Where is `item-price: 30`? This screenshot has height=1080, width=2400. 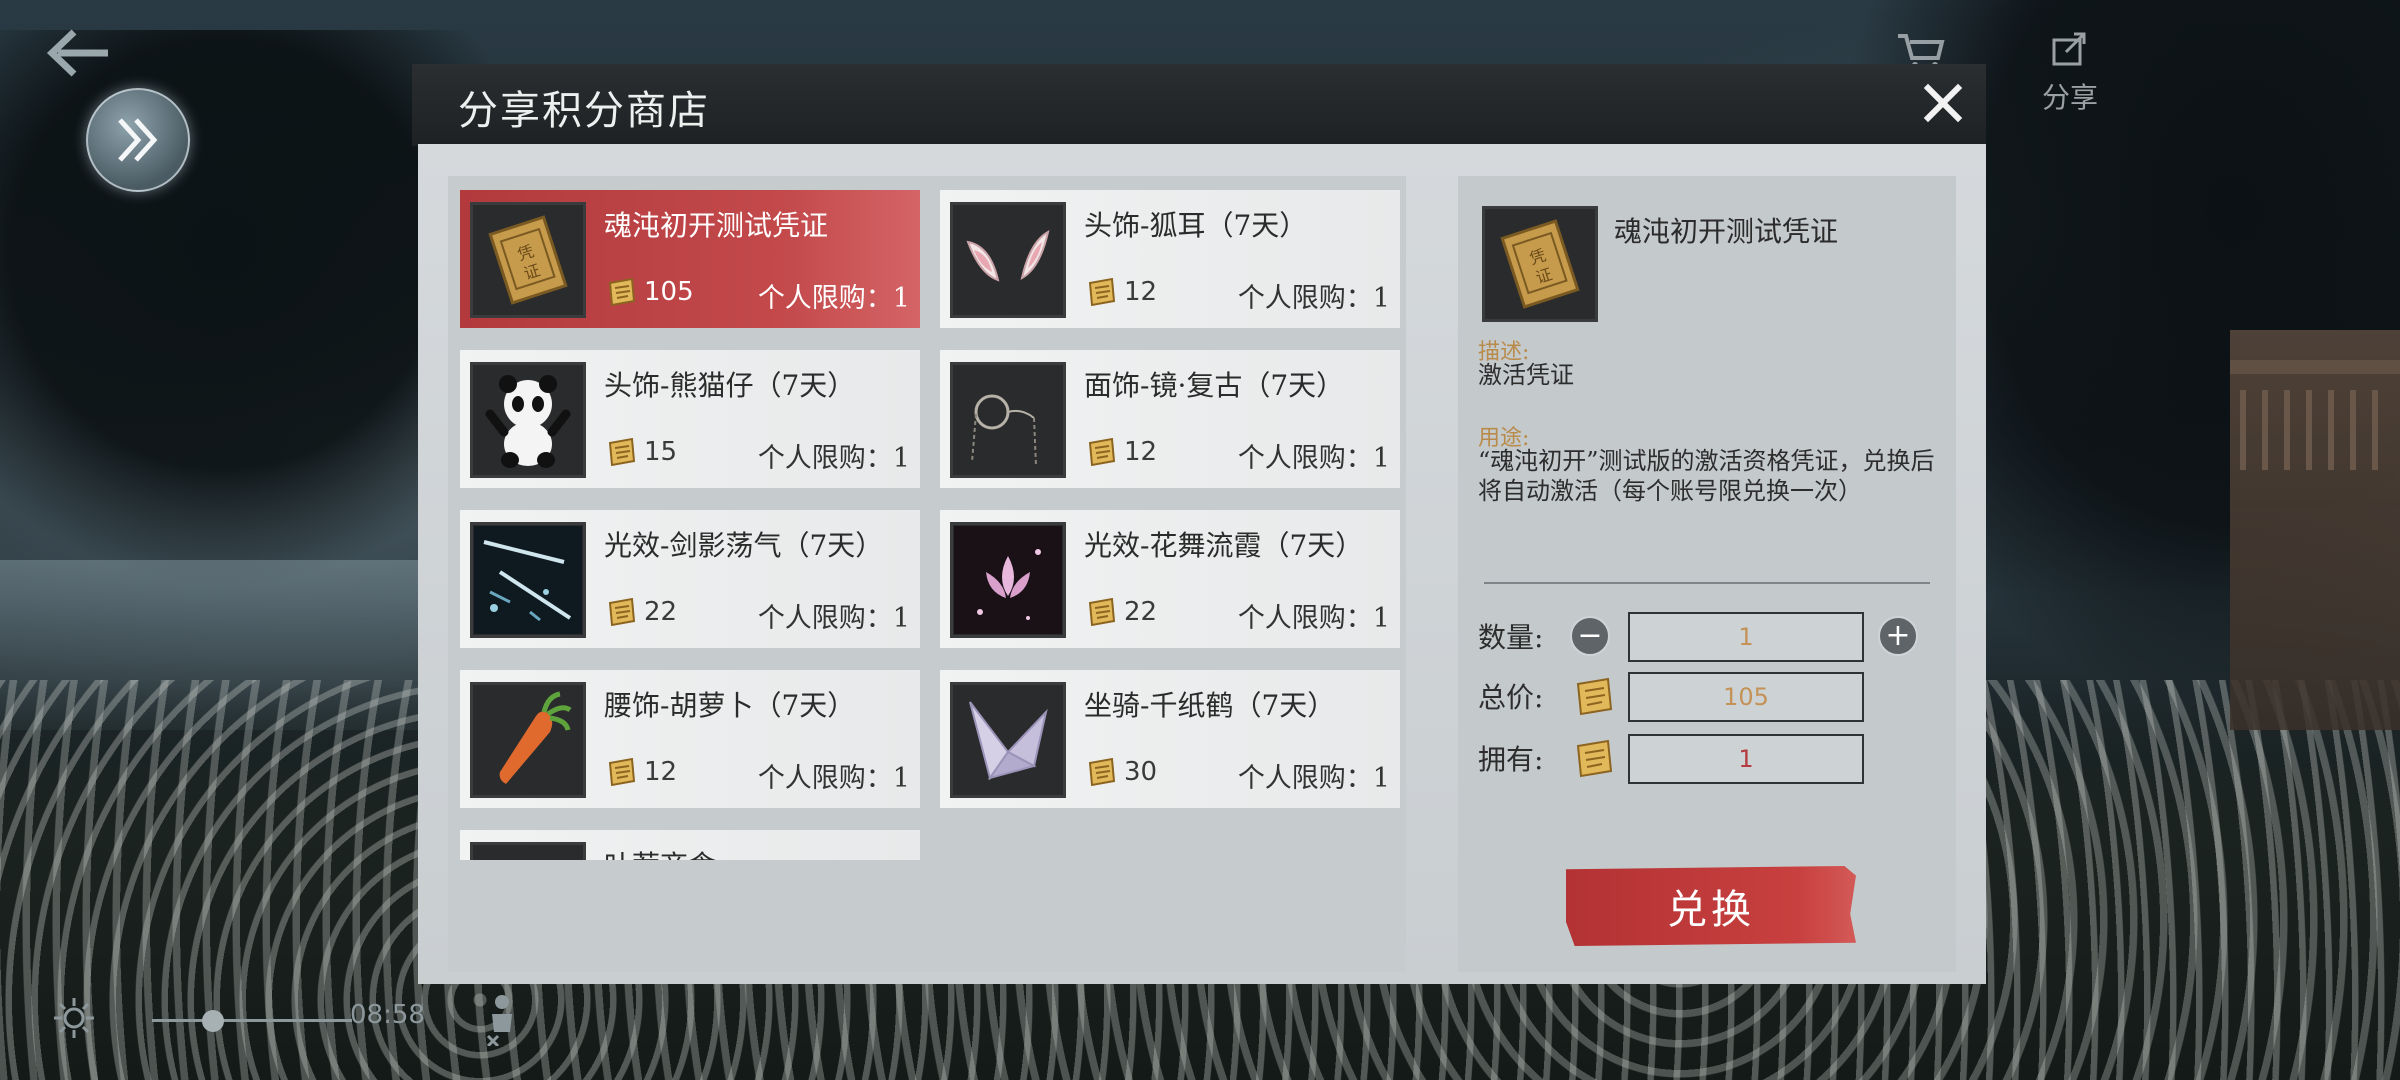
item-price: 30 is located at coordinates (1120, 772).